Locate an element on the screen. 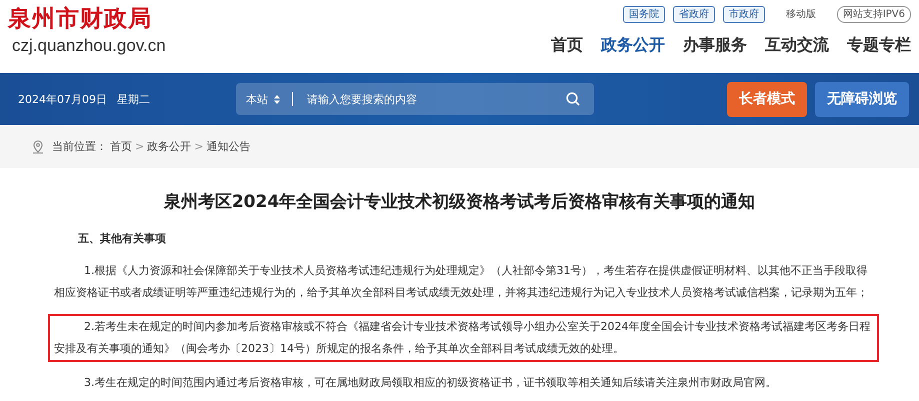 This screenshot has width=919, height=401. search-field: 本站 请输入您要搜索的内容 is located at coordinates (415, 99).